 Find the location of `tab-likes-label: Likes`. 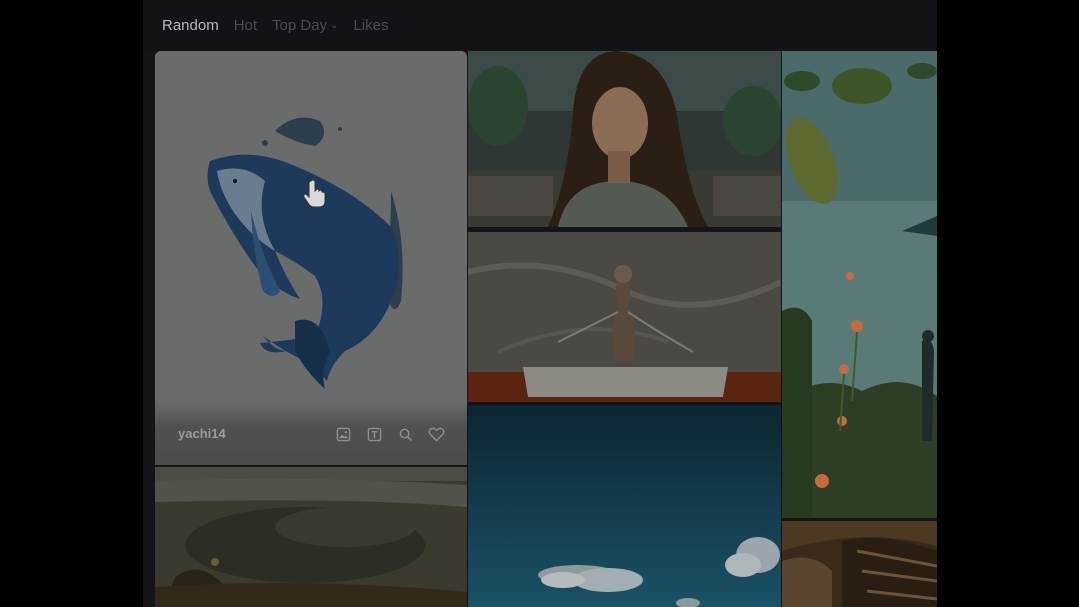

tab-likes-label: Likes is located at coordinates (371, 25).